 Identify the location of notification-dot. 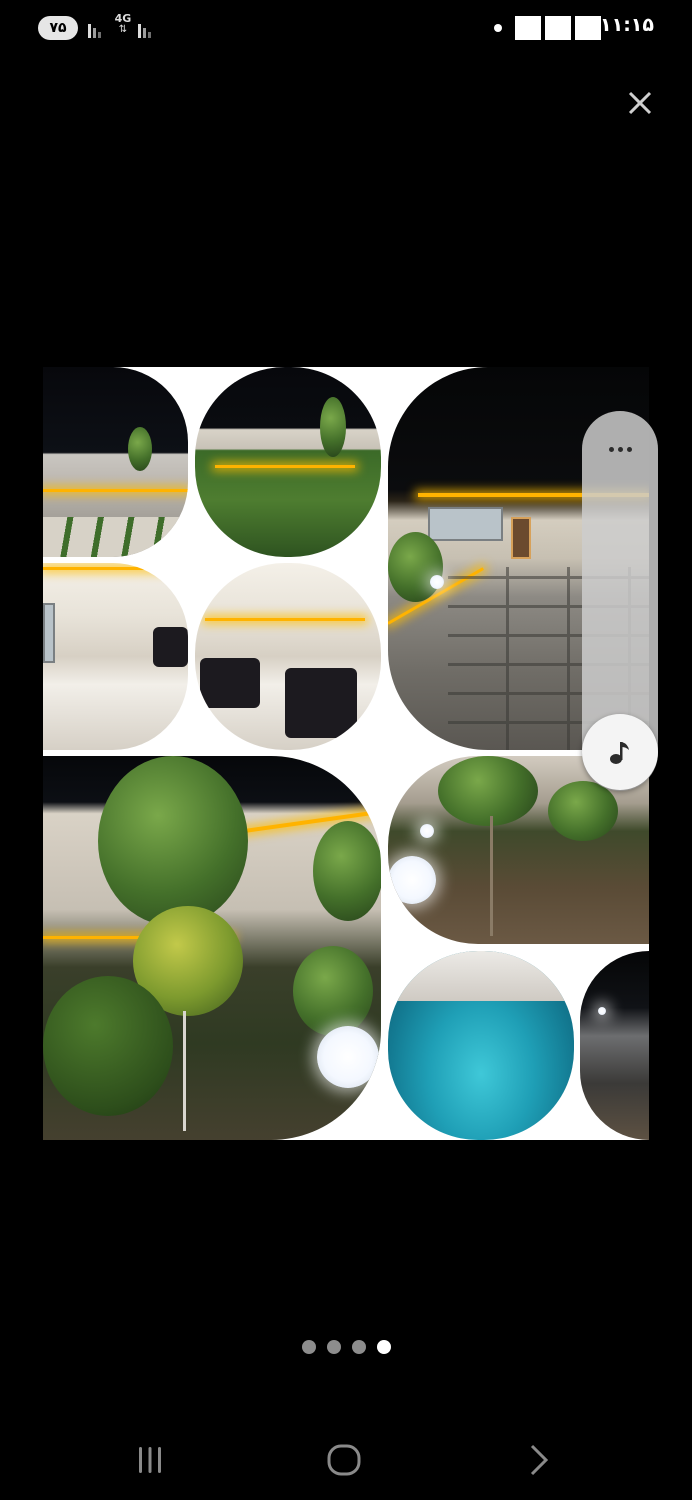
(498, 28).